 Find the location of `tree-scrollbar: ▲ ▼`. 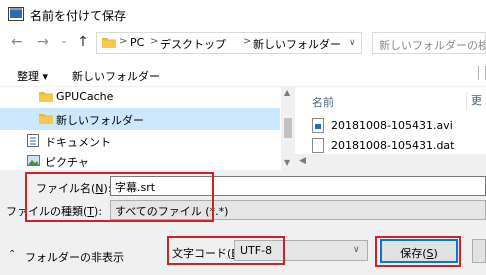

tree-scrollbar: ▲ ▼ is located at coordinates (288, 128).